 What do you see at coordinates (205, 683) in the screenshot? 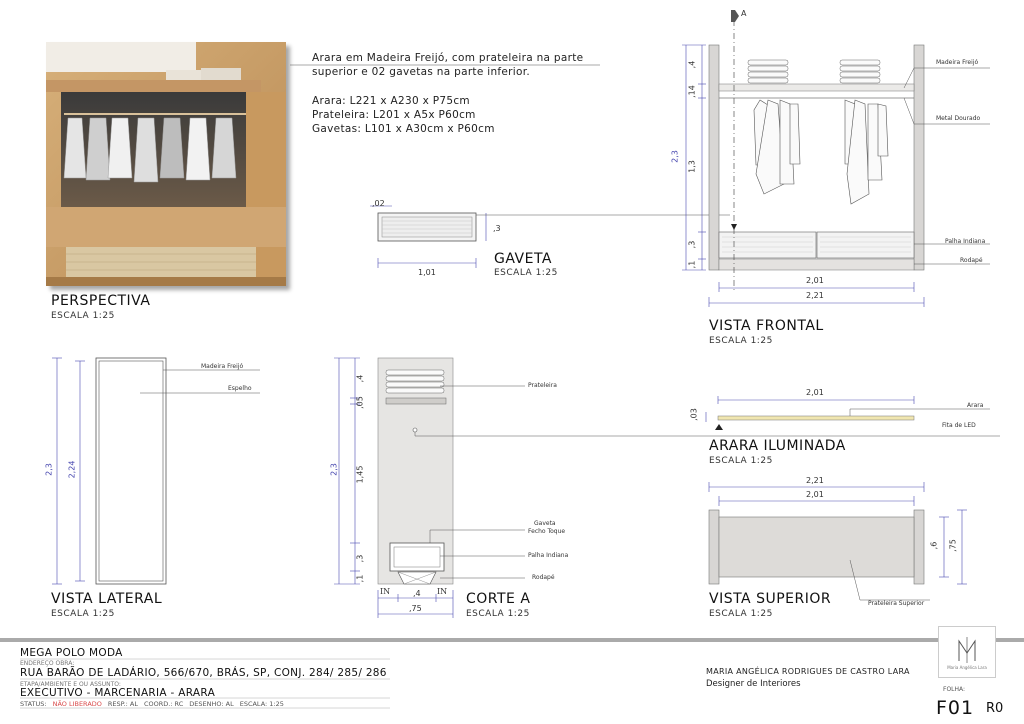
I see `titleblock-lines` at bounding box center [205, 683].